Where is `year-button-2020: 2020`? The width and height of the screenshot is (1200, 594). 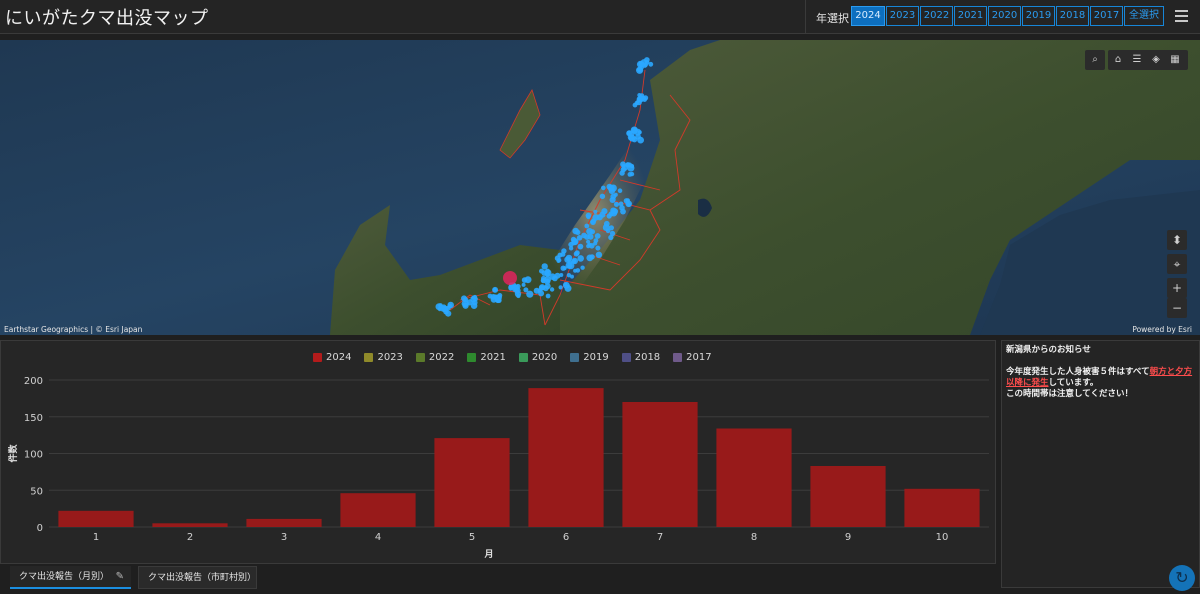
year-button-2020: 2020 is located at coordinates (1004, 16).